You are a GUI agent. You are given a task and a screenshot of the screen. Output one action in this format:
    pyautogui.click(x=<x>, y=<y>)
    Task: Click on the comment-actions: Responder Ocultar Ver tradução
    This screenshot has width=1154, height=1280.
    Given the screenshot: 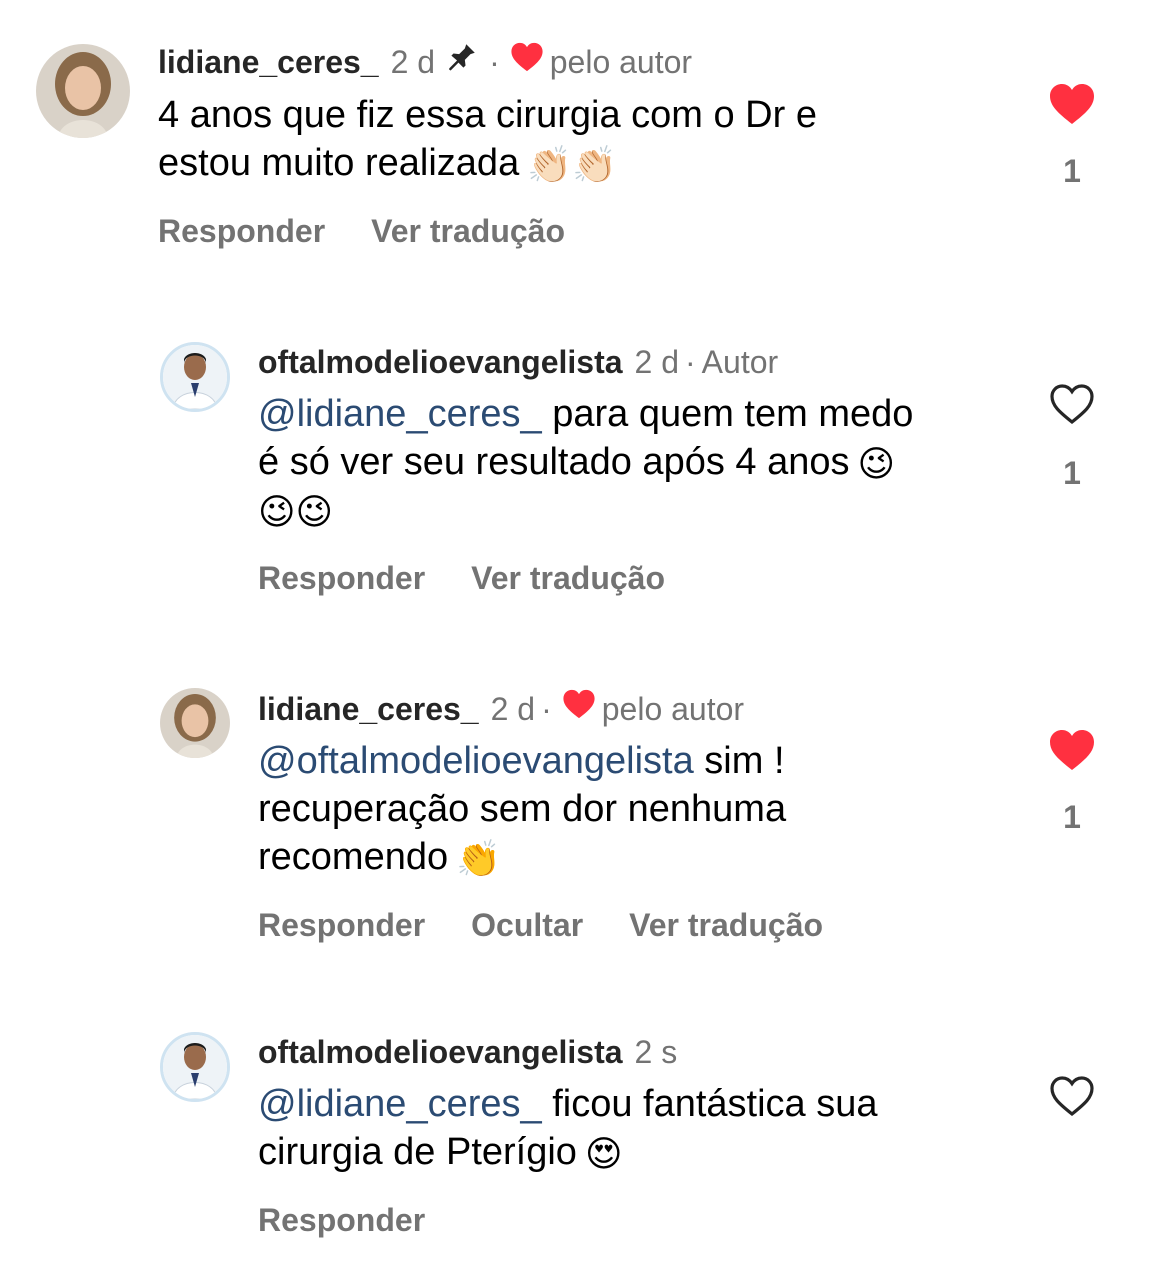 What is the action you would take?
    pyautogui.click(x=563, y=925)
    